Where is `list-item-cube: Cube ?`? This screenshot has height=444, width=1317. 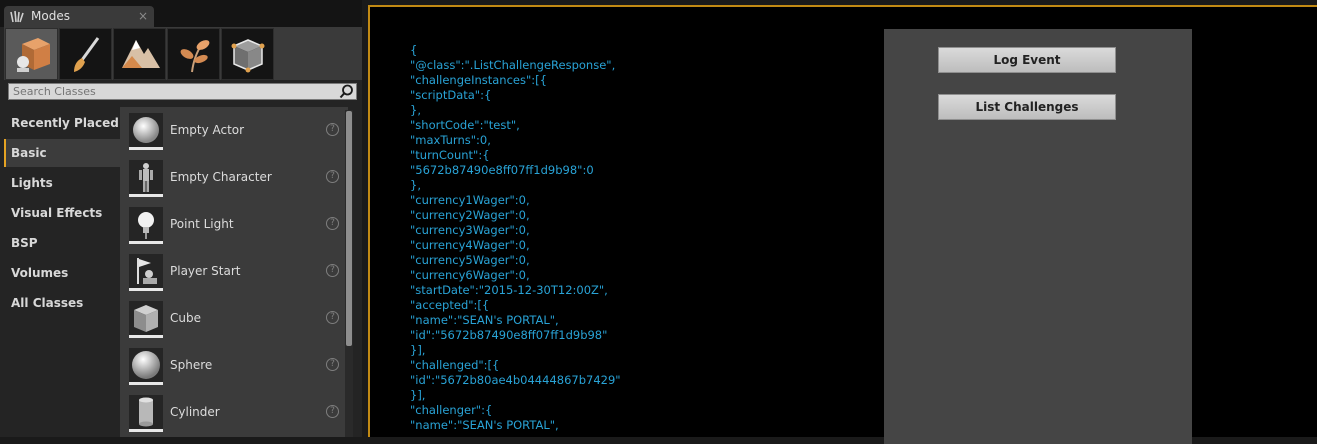
list-item-cube: Cube ? is located at coordinates (234, 320).